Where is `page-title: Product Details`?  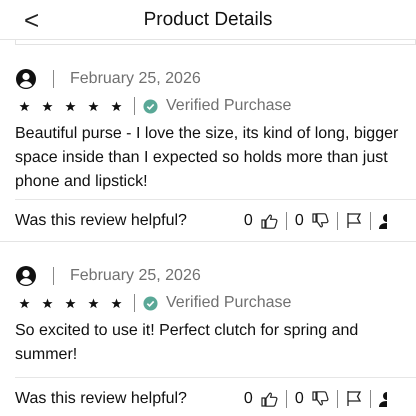 page-title: Product Details is located at coordinates (208, 20).